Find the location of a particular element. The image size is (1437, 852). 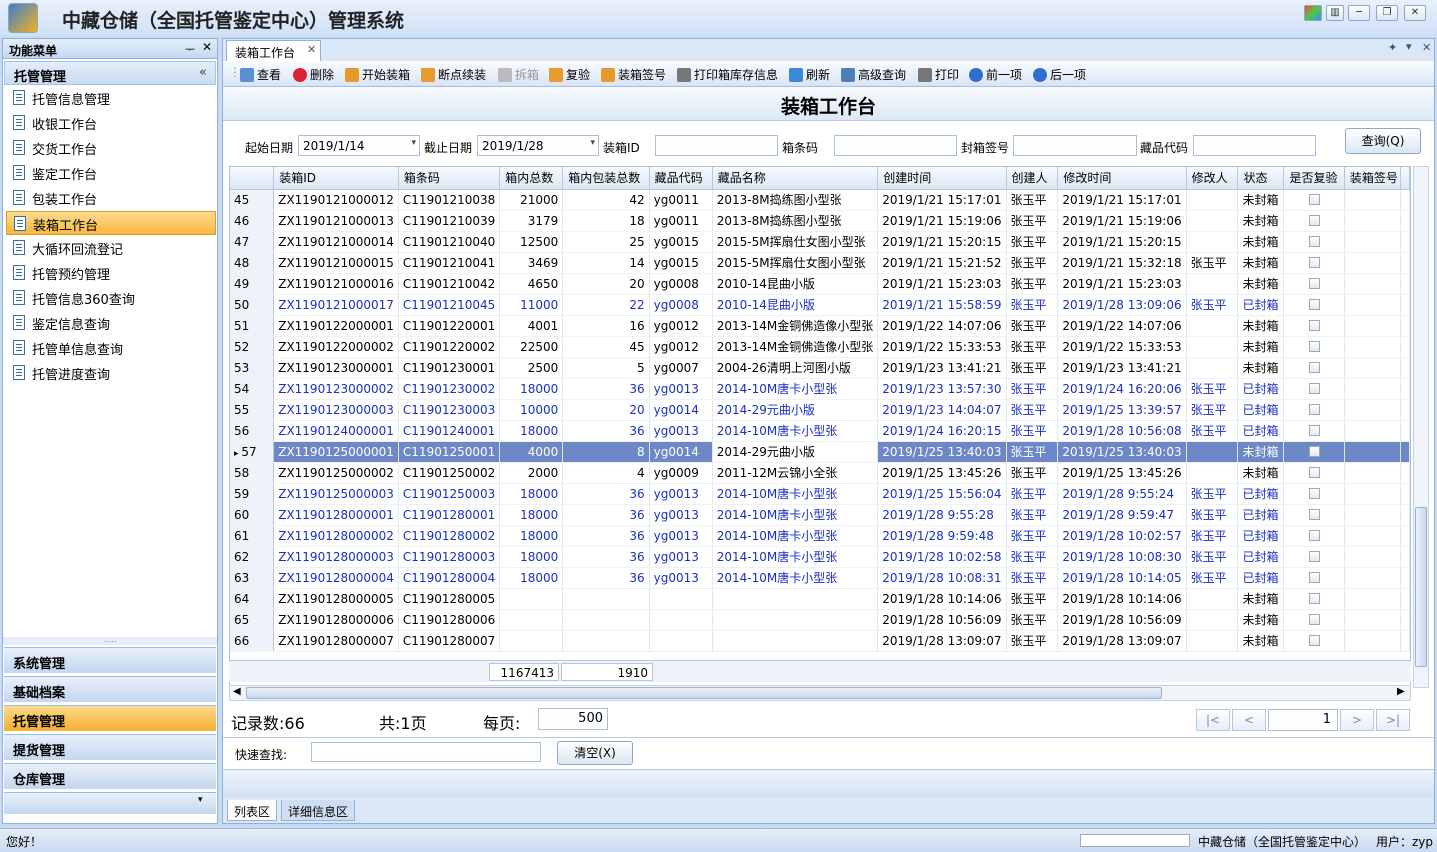

tab-packing-workbench: 装箱工作台 ✕ is located at coordinates (273, 50).